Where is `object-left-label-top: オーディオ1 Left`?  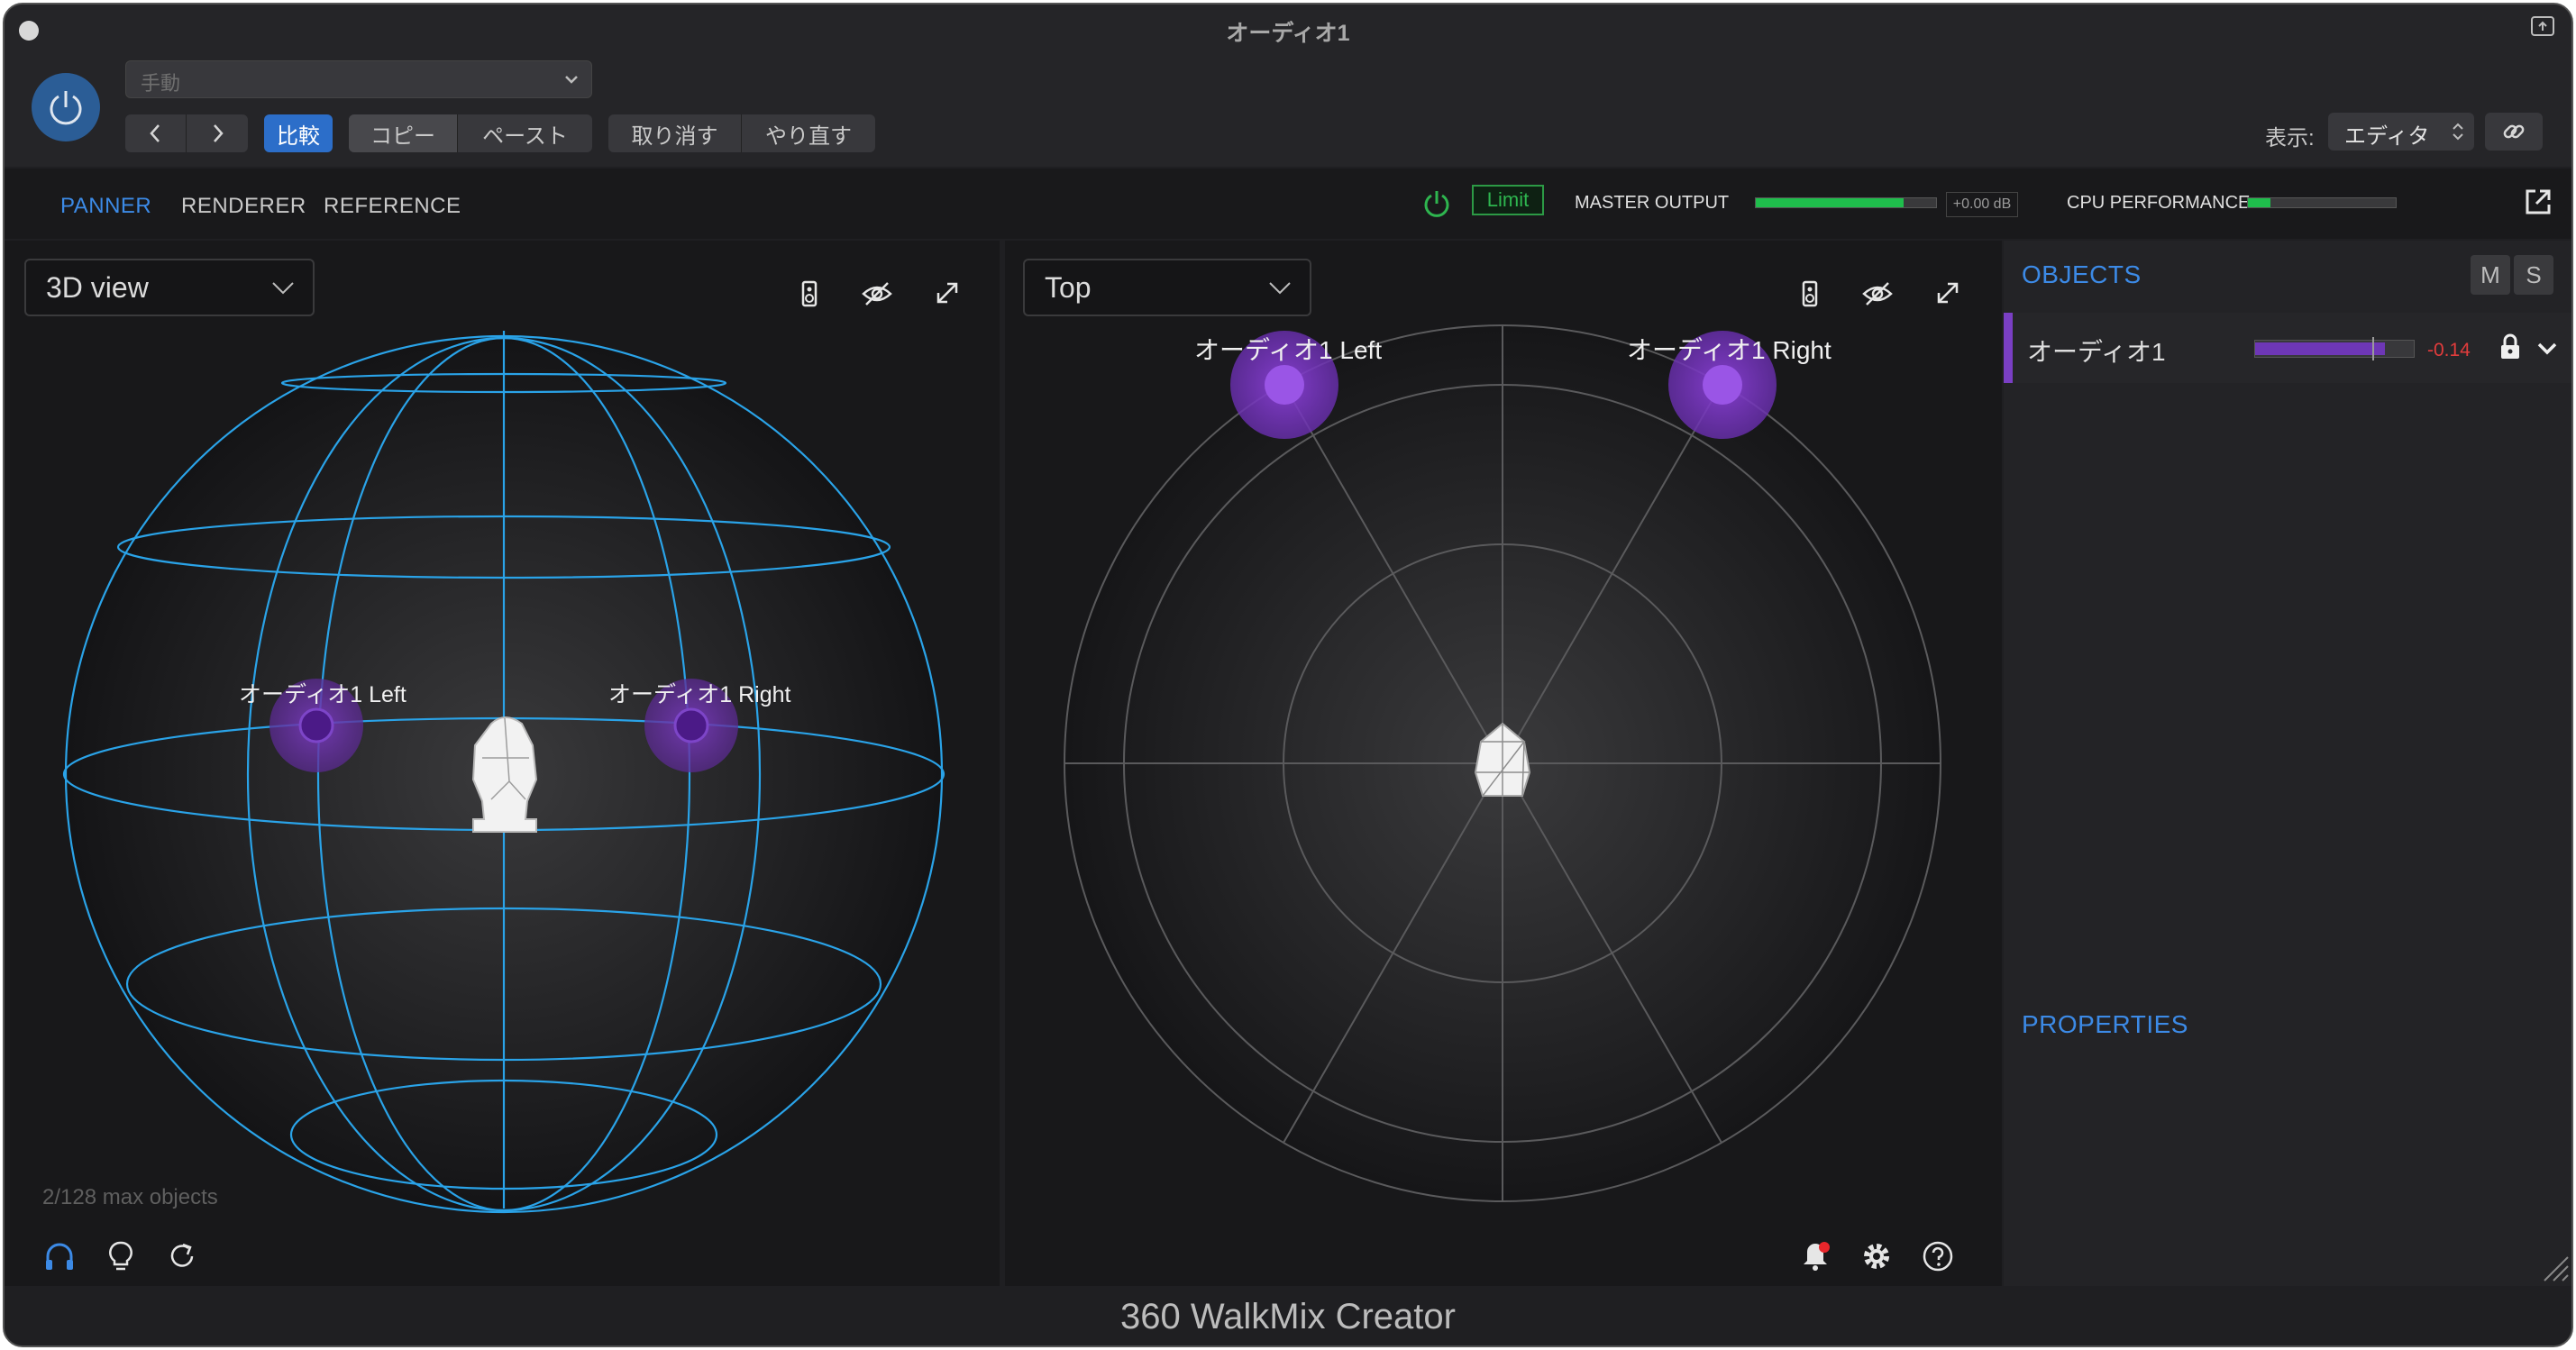 object-left-label-top: オーディオ1 Left is located at coordinates (1288, 350).